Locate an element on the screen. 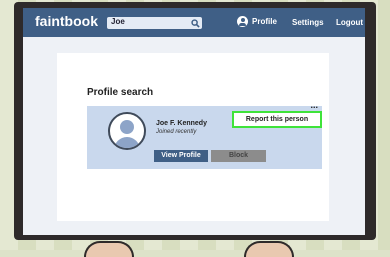  person-subtitle: Joined recently is located at coordinates (176, 132).